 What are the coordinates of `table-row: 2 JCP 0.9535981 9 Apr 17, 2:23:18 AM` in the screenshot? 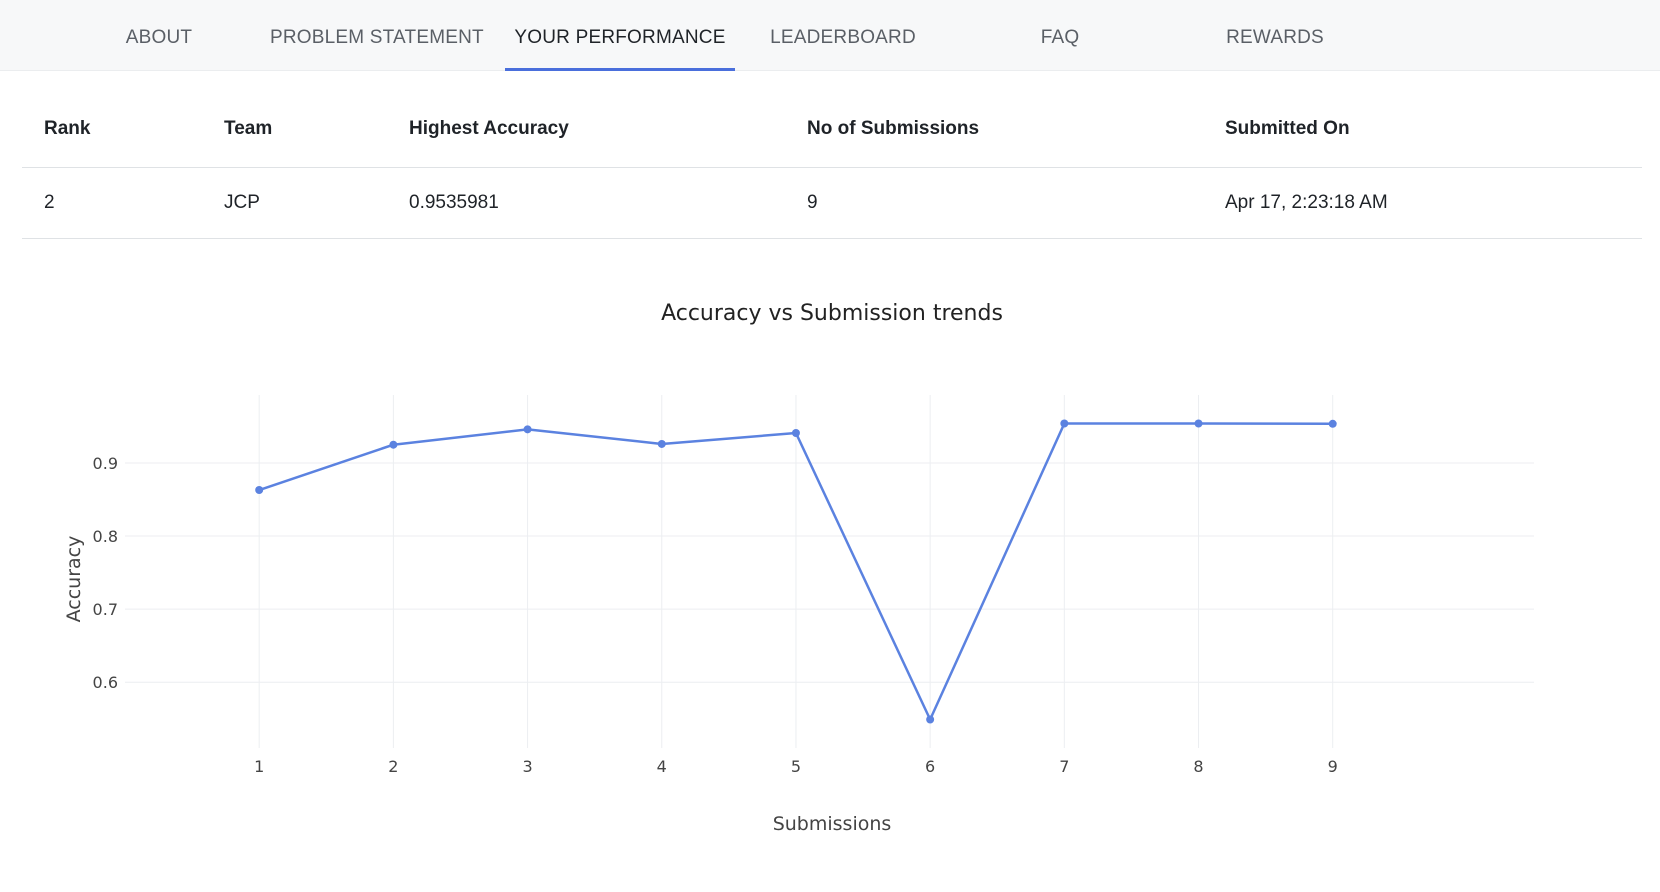 It's located at (832, 203).